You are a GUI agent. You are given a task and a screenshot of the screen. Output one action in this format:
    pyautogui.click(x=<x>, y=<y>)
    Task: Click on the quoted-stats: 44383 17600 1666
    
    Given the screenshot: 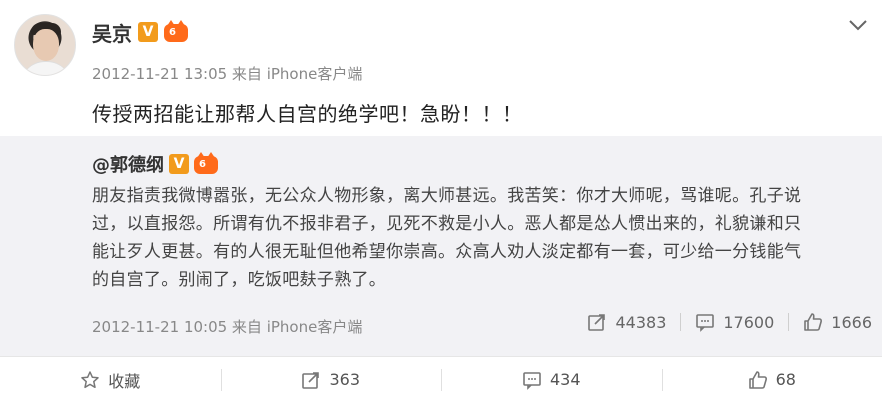 What is the action you would take?
    pyautogui.click(x=729, y=322)
    